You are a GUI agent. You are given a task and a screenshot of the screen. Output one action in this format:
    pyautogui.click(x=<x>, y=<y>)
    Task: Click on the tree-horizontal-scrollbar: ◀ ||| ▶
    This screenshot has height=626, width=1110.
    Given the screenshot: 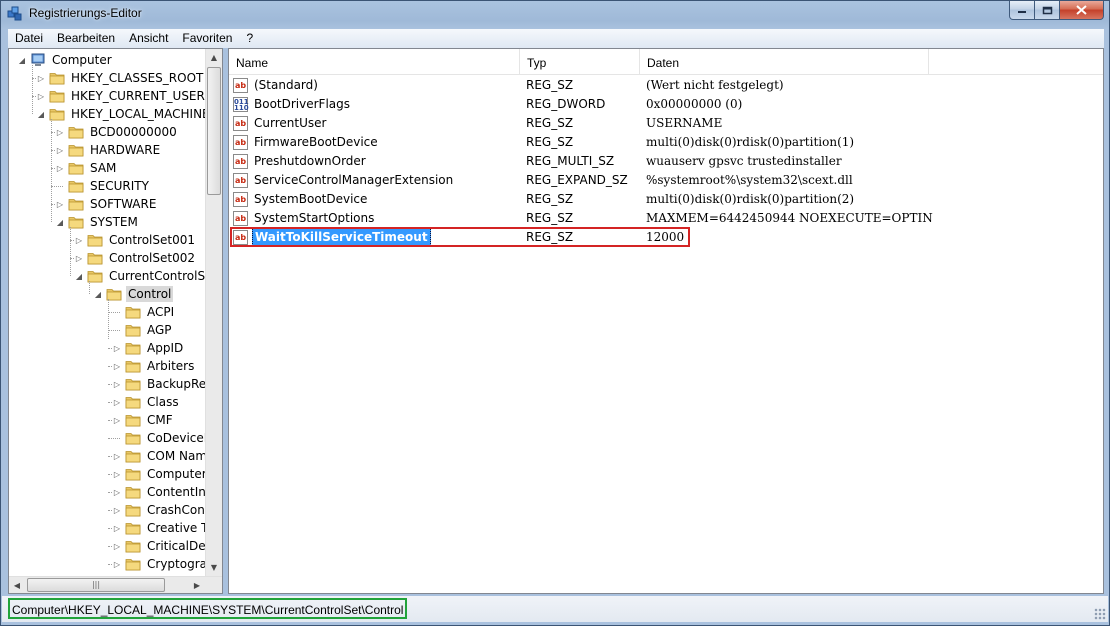 What is the action you would take?
    pyautogui.click(x=115, y=584)
    